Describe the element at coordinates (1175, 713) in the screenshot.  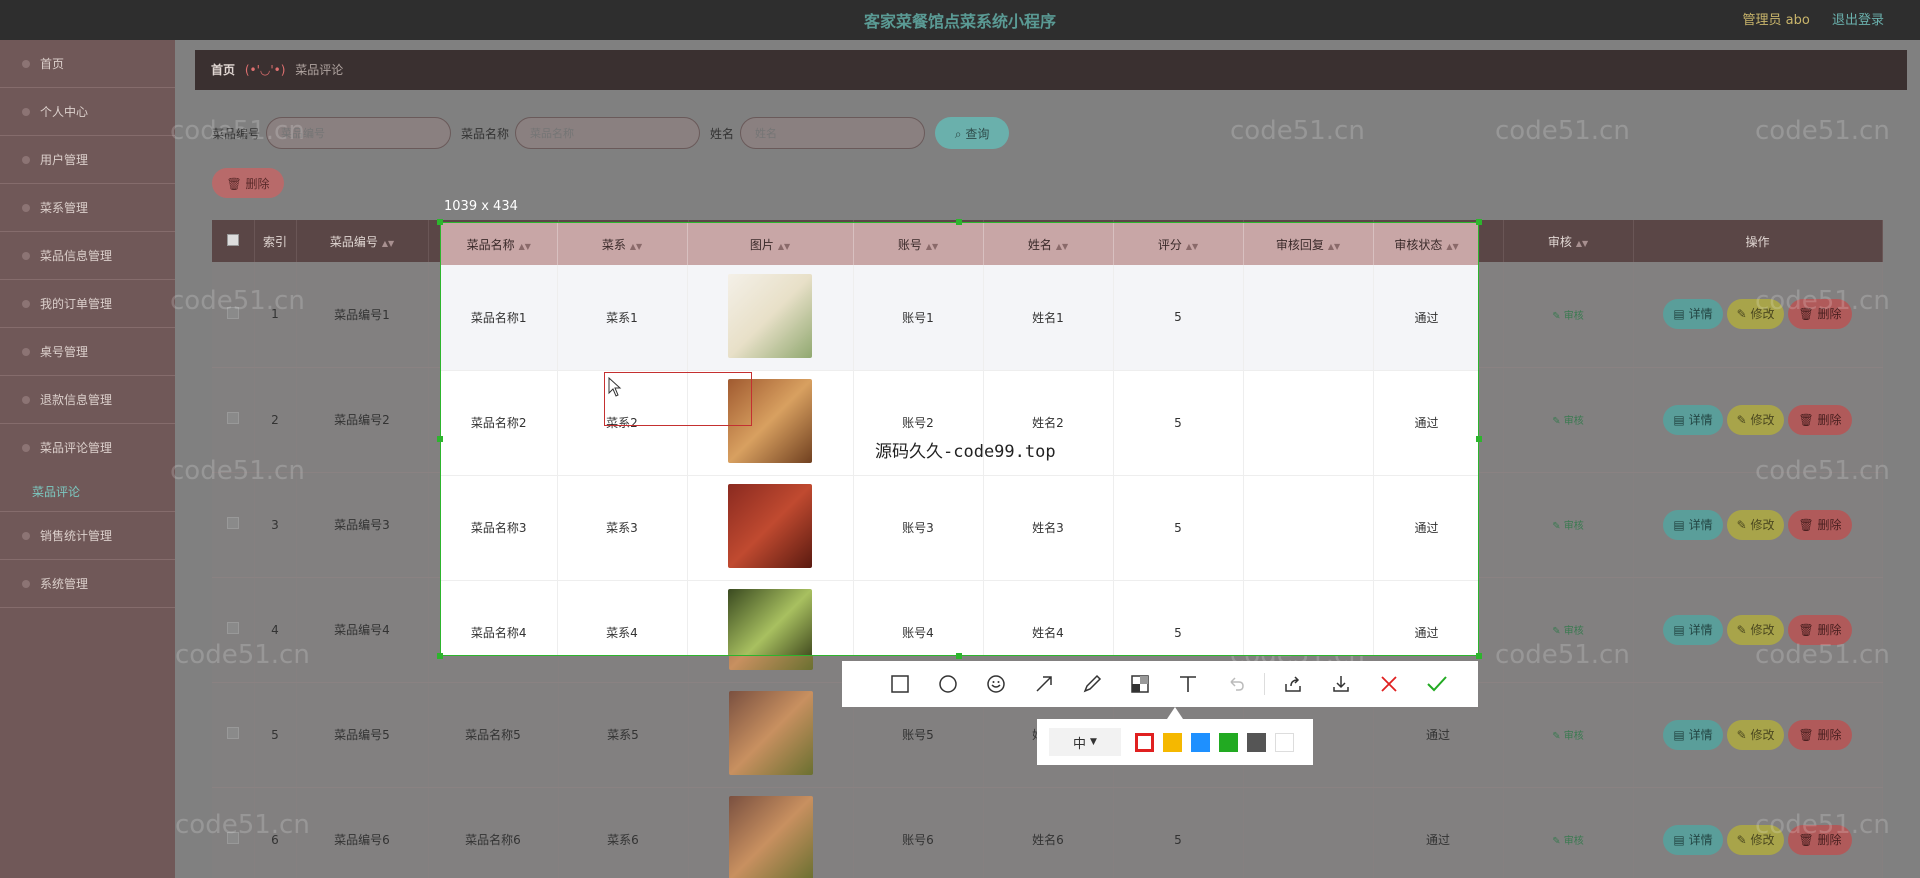
I see `panel-pointer` at that location.